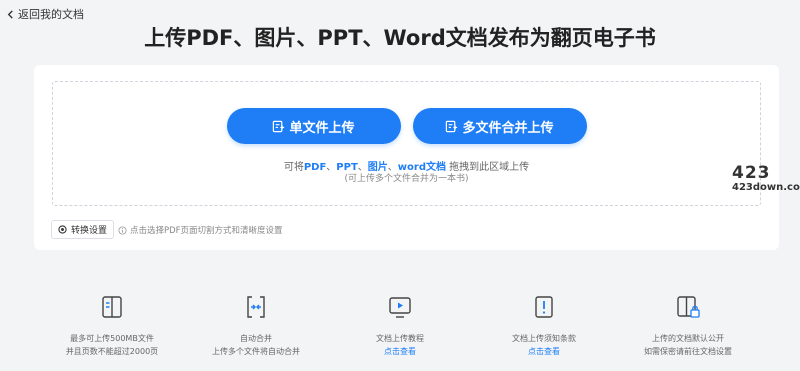 Image resolution: width=800 pixels, height=371 pixels. Describe the element at coordinates (406, 179) in the screenshot. I see `merge-hint: (可上传多个文件合并为一本书)` at that location.